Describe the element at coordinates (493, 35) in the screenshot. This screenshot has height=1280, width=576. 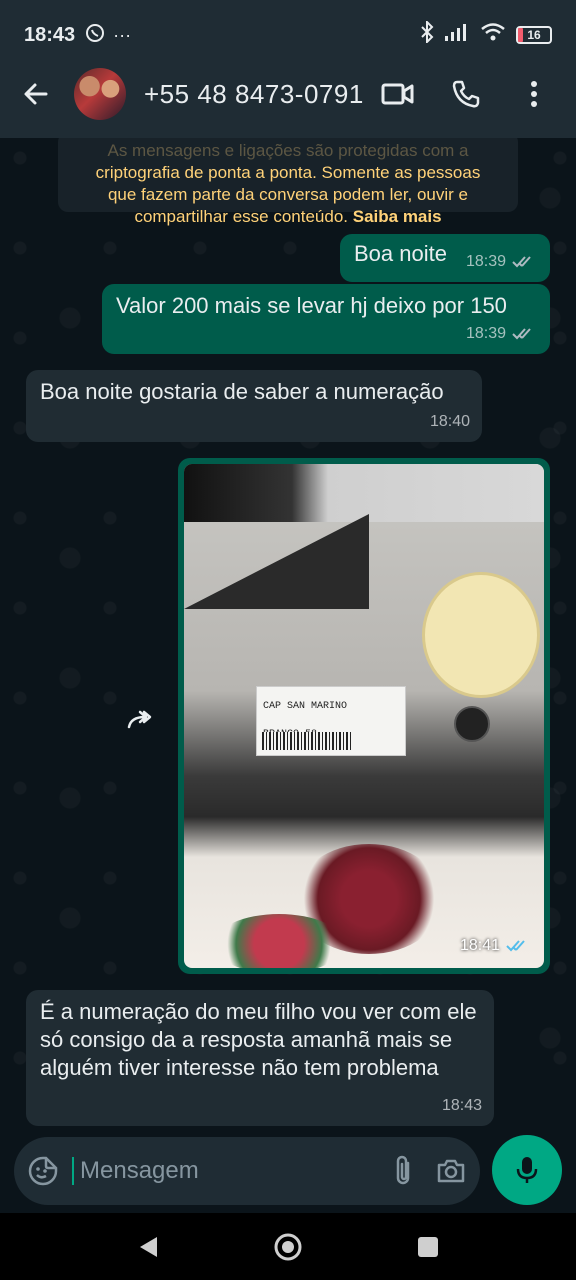
I see `wifi-icon` at that location.